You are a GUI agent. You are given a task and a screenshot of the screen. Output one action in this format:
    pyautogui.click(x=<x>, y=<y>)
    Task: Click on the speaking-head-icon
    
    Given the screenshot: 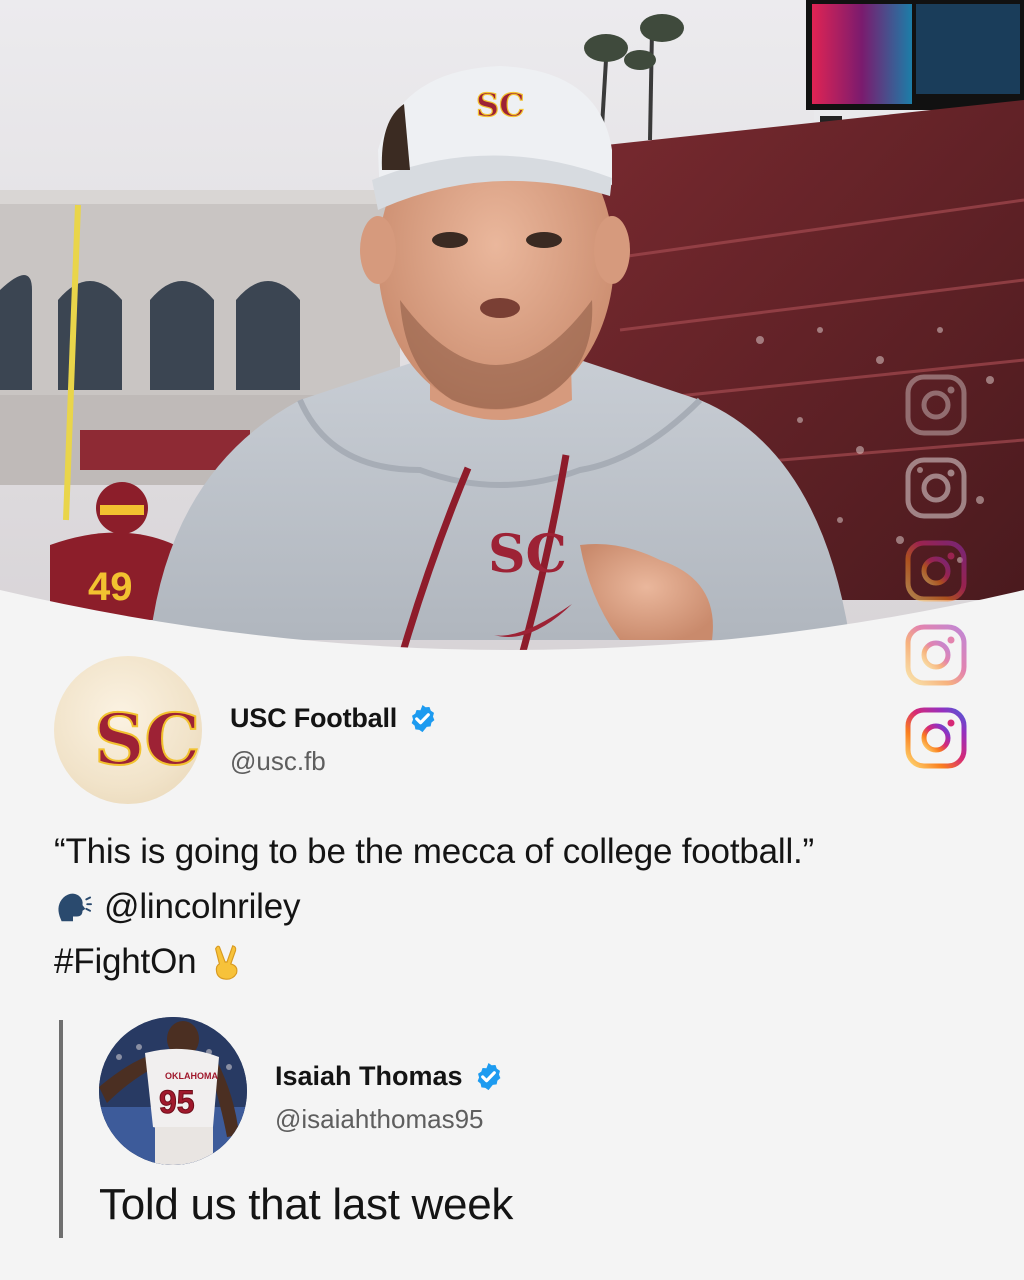 What is the action you would take?
    pyautogui.click(x=75, y=907)
    